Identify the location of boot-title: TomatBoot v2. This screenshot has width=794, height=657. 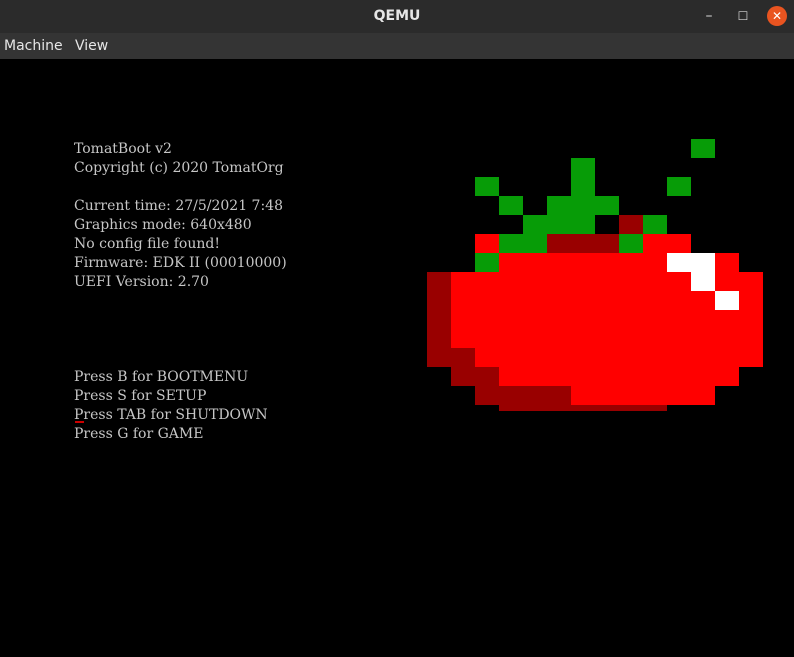
(123, 149).